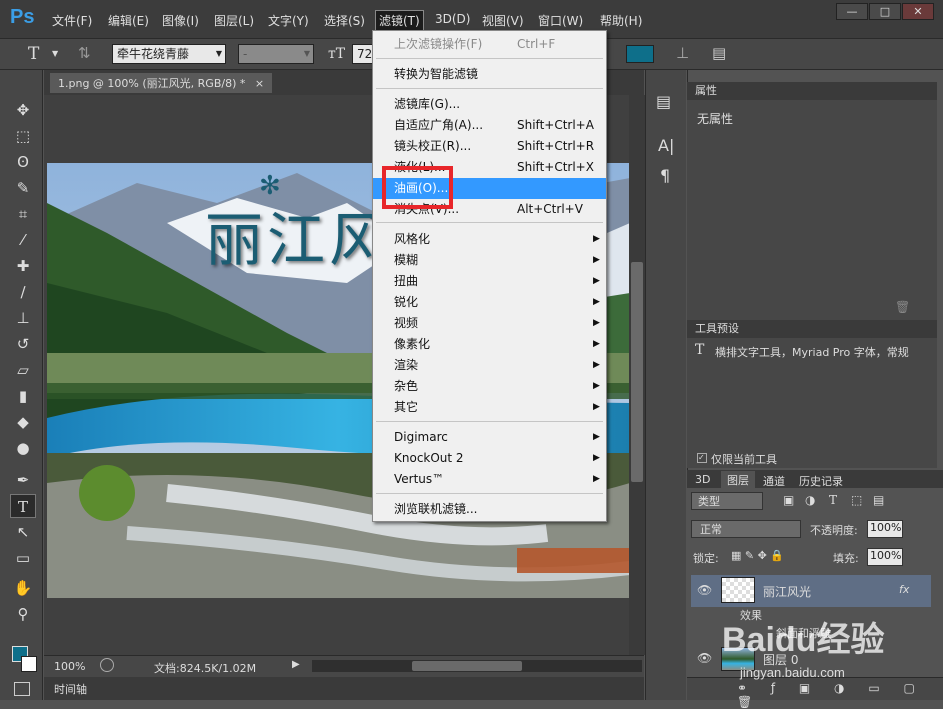 Image resolution: width=943 pixels, height=709 pixels. I want to click on stamp-tool-icon: ⊥, so click(23, 318).